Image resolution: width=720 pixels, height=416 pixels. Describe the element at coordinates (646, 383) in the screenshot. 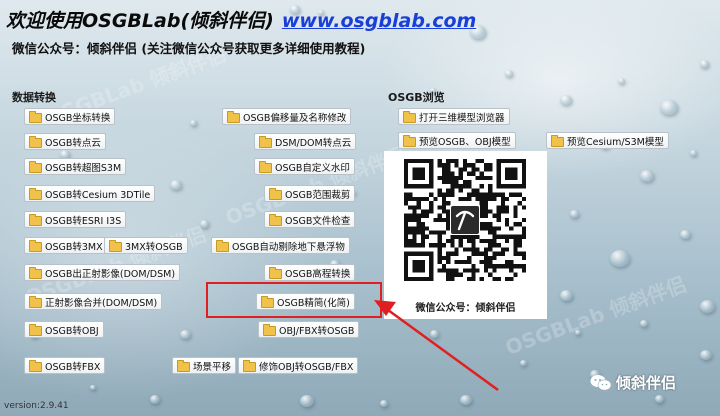

I see `wechat-name: 倾斜伴侣` at that location.